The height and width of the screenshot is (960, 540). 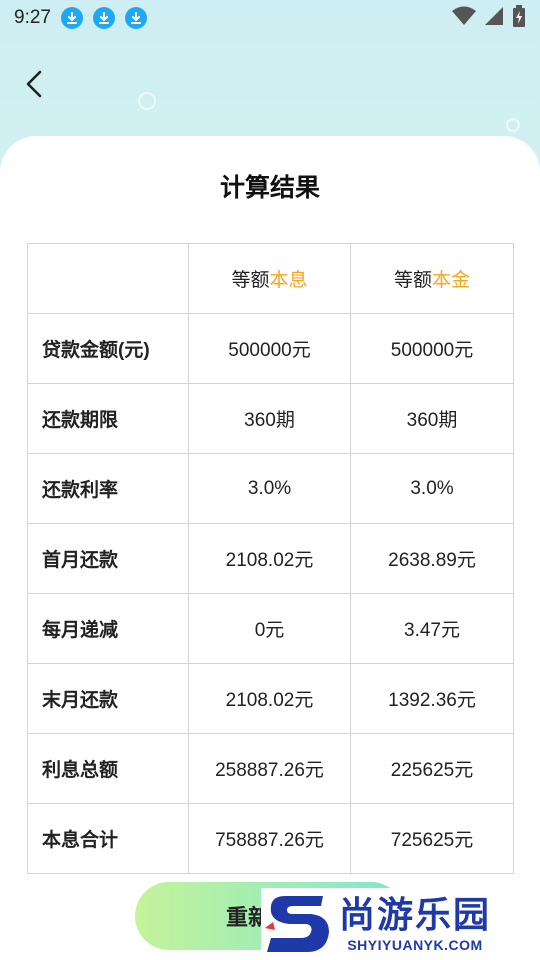 I want to click on table-row: 末月还款 2108.02元 1392.36元, so click(x=270, y=698).